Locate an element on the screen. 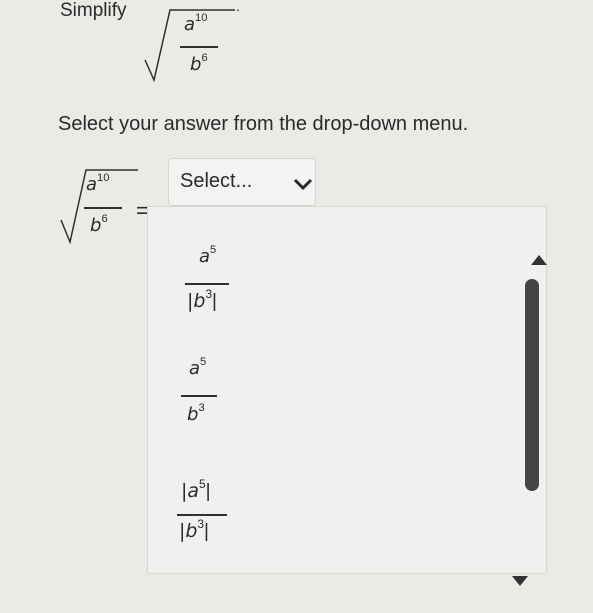 This screenshot has height=613, width=593. equation-numerator: a10 is located at coordinates (98, 183).